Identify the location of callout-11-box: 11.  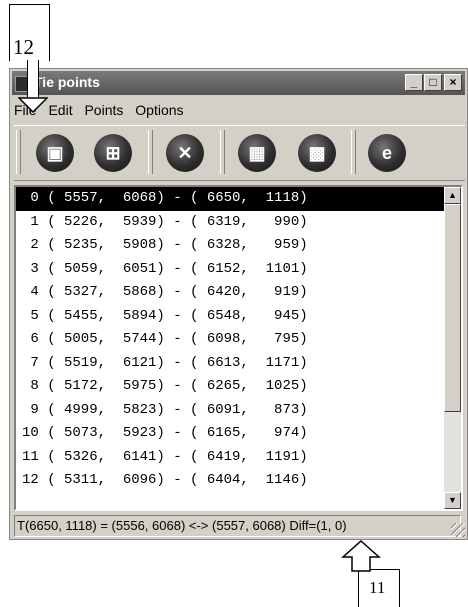
(379, 588).